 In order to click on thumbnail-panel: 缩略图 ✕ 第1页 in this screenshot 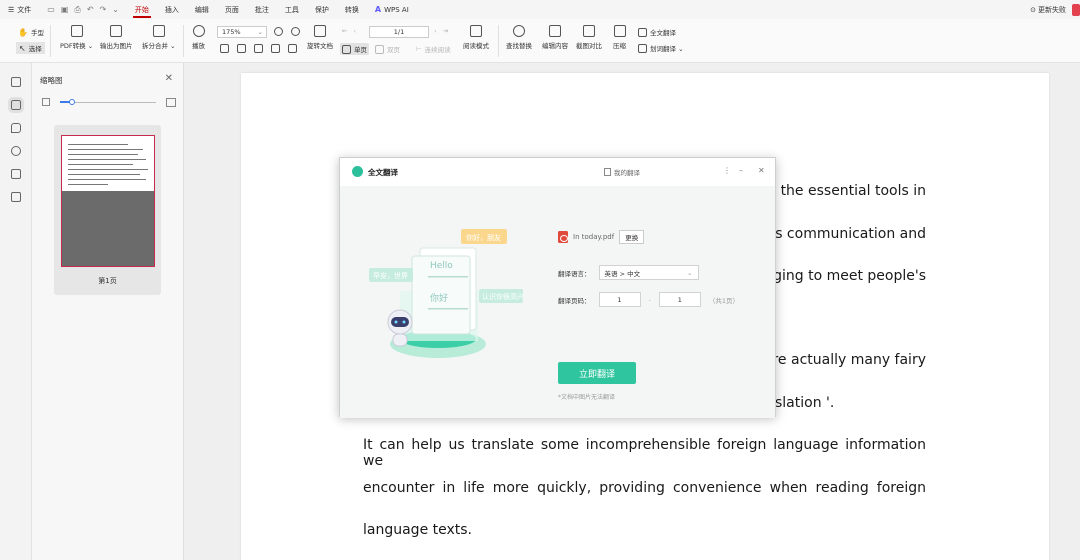, I will do `click(108, 311)`.